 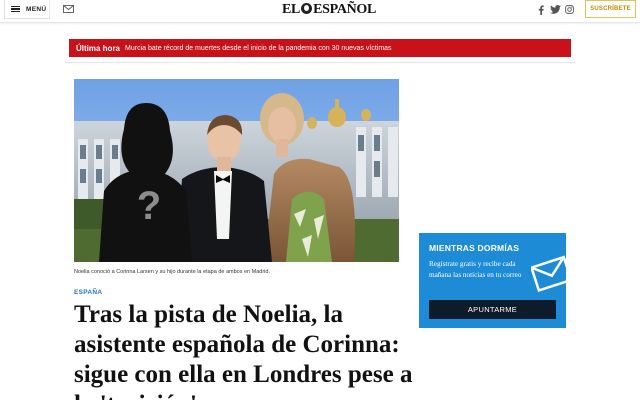 What do you see at coordinates (610, 9) in the screenshot?
I see `subscribe-button: SUSCRÍBETE` at bounding box center [610, 9].